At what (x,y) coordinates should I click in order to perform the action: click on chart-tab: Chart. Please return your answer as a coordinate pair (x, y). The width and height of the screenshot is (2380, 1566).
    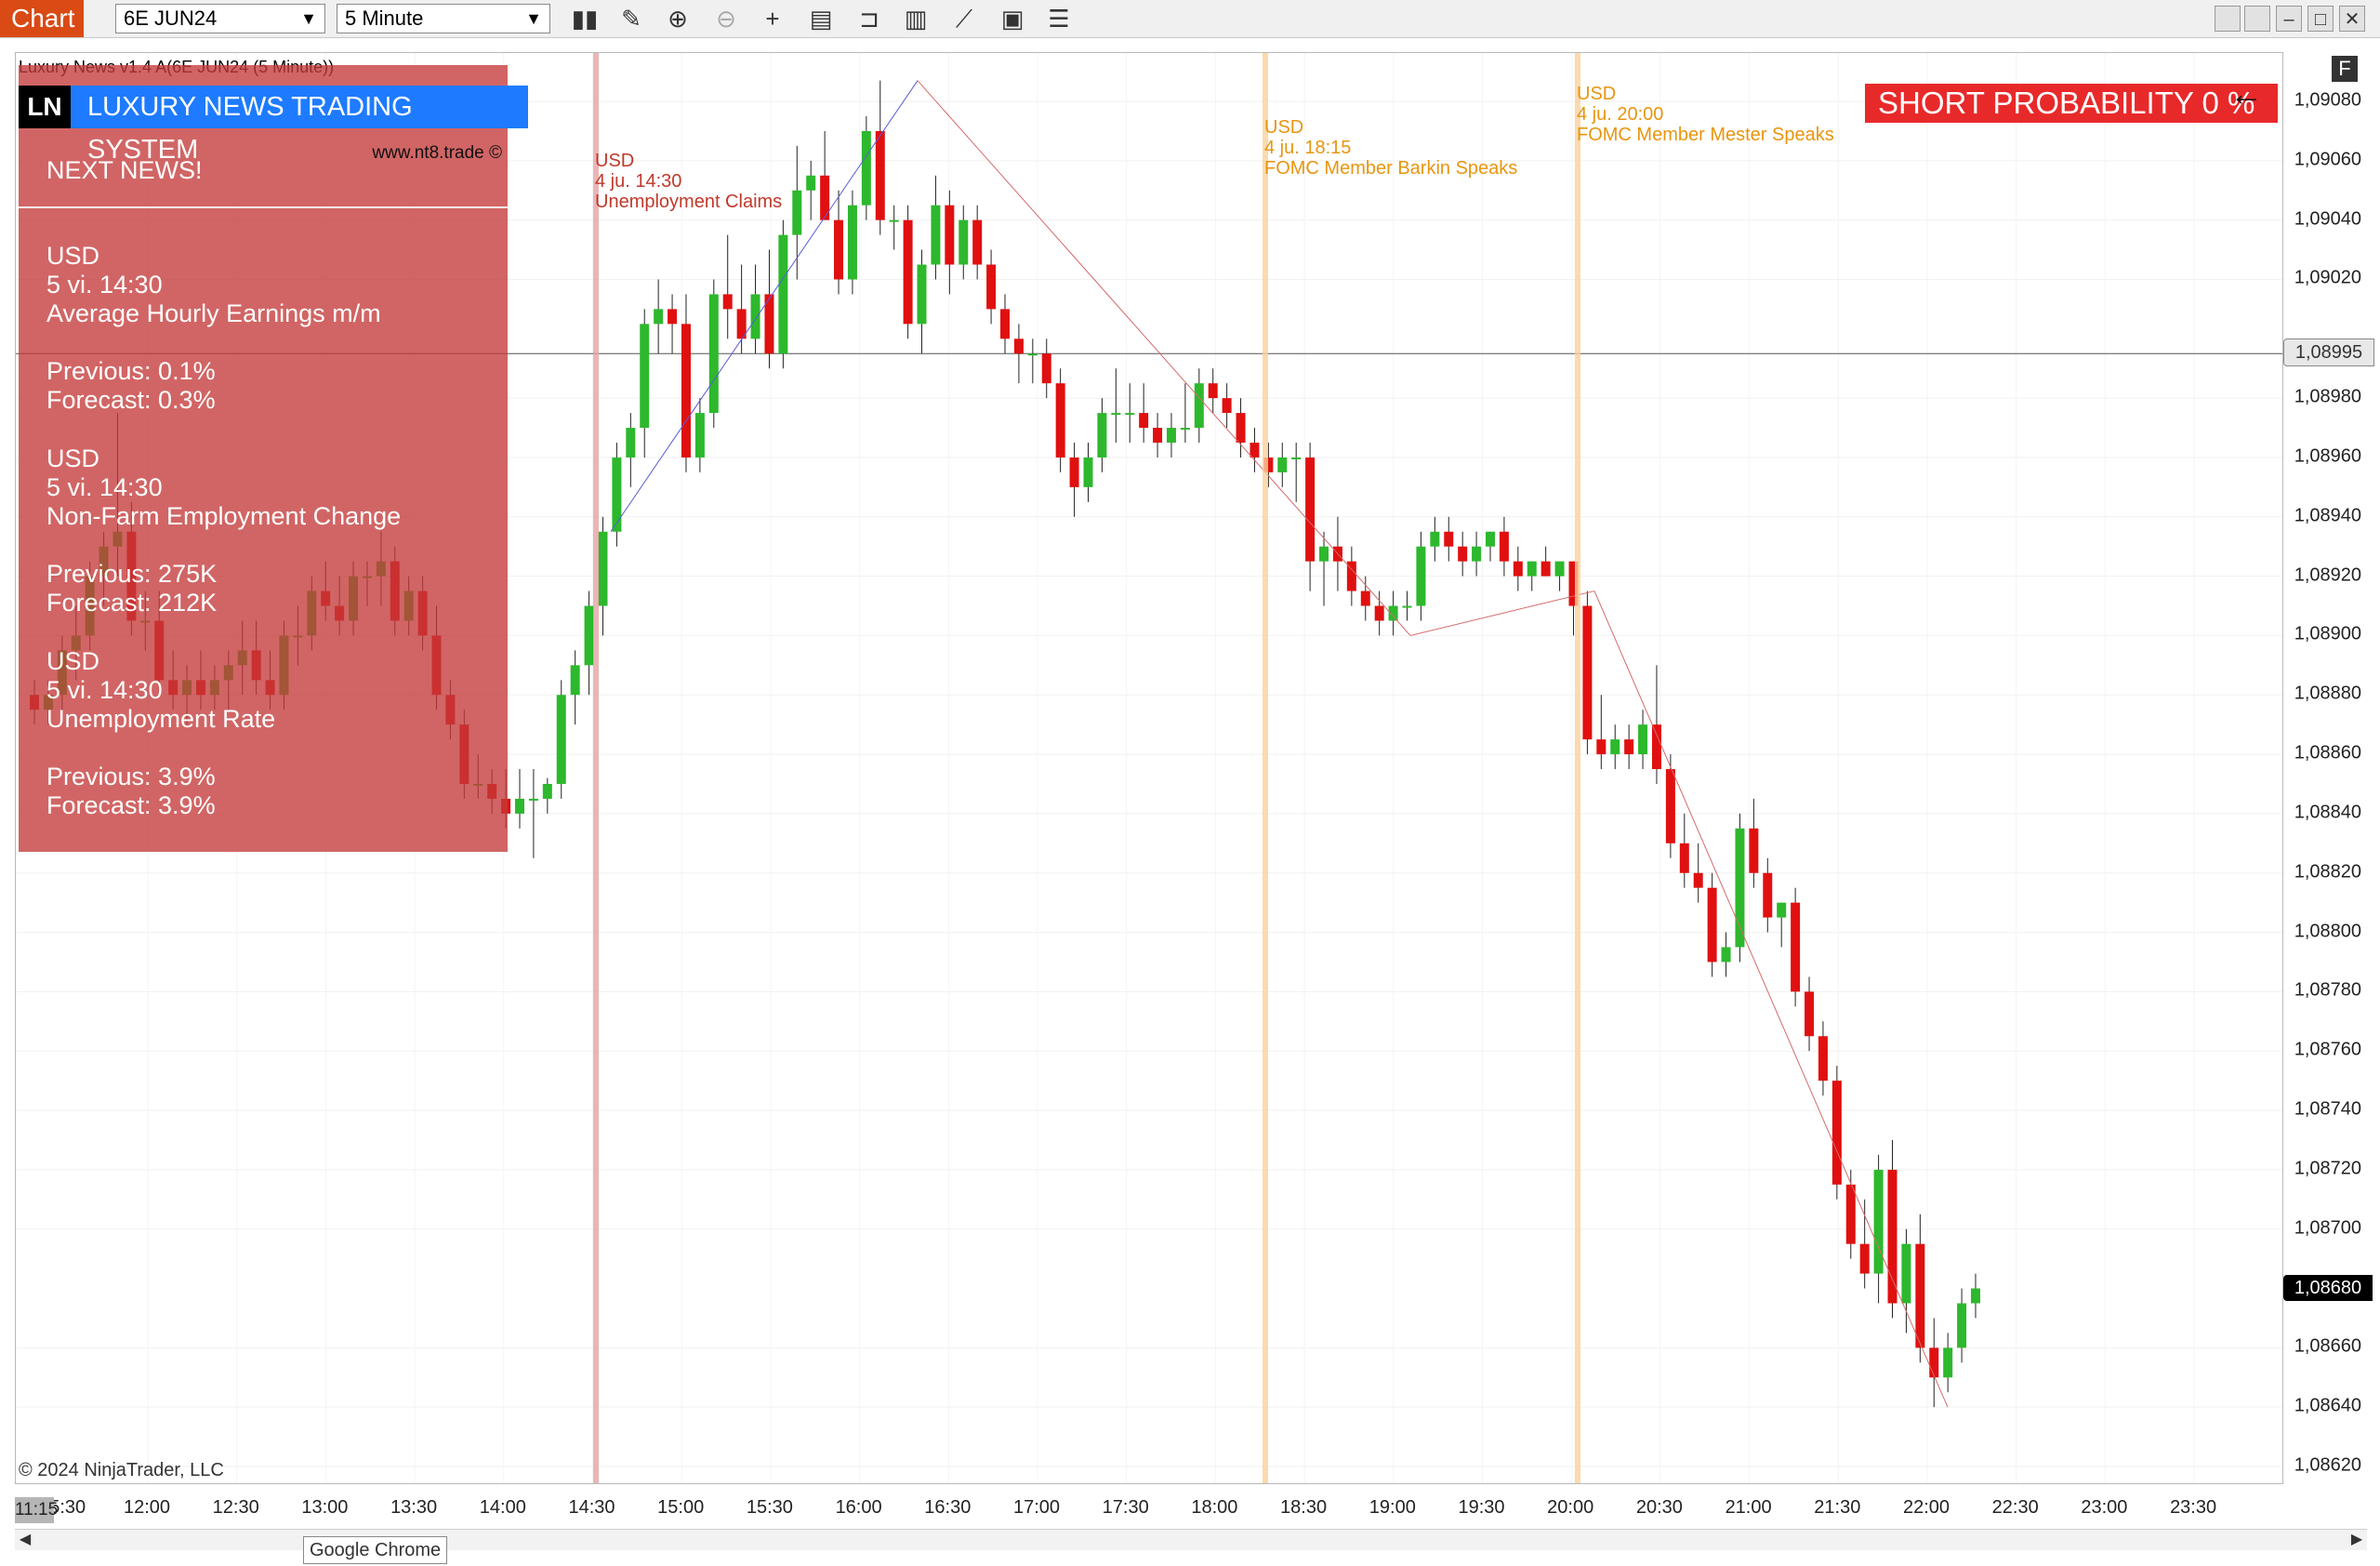
    Looking at the image, I should click on (42, 18).